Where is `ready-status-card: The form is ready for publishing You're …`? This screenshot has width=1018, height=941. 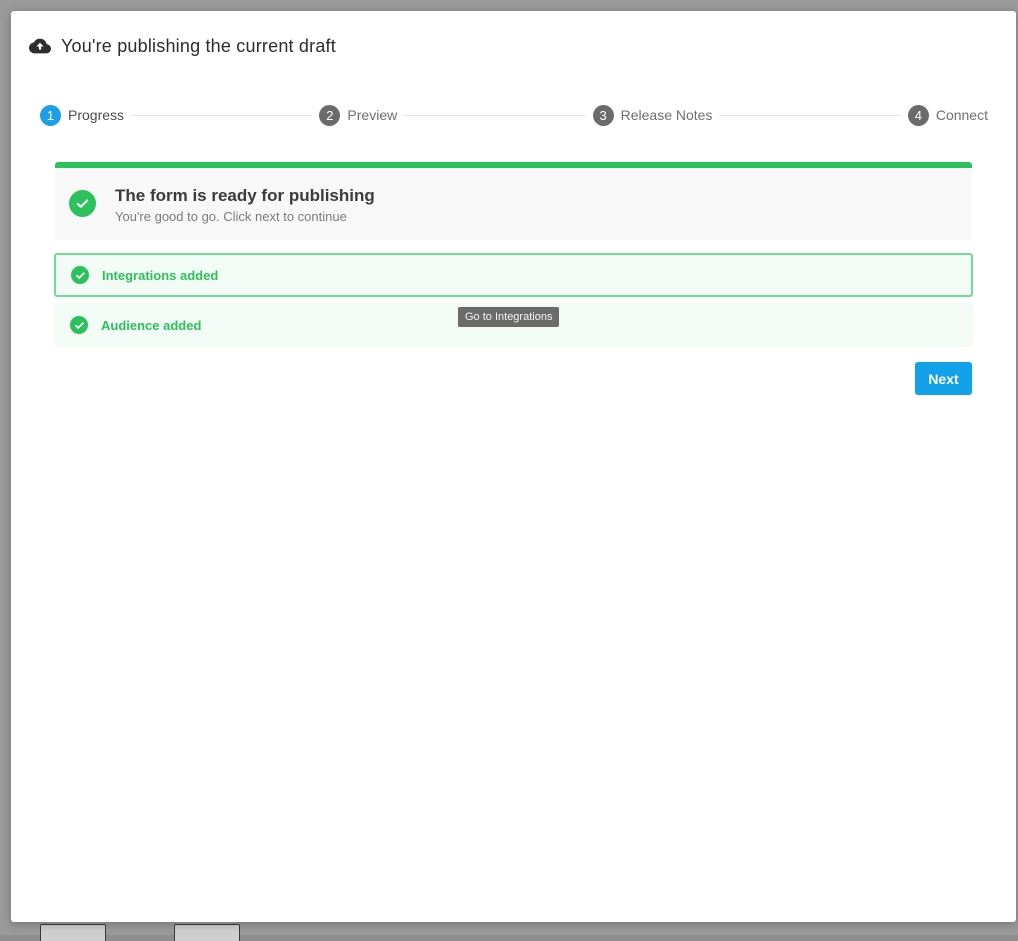 ready-status-card: The form is ready for publishing You're … is located at coordinates (513, 201).